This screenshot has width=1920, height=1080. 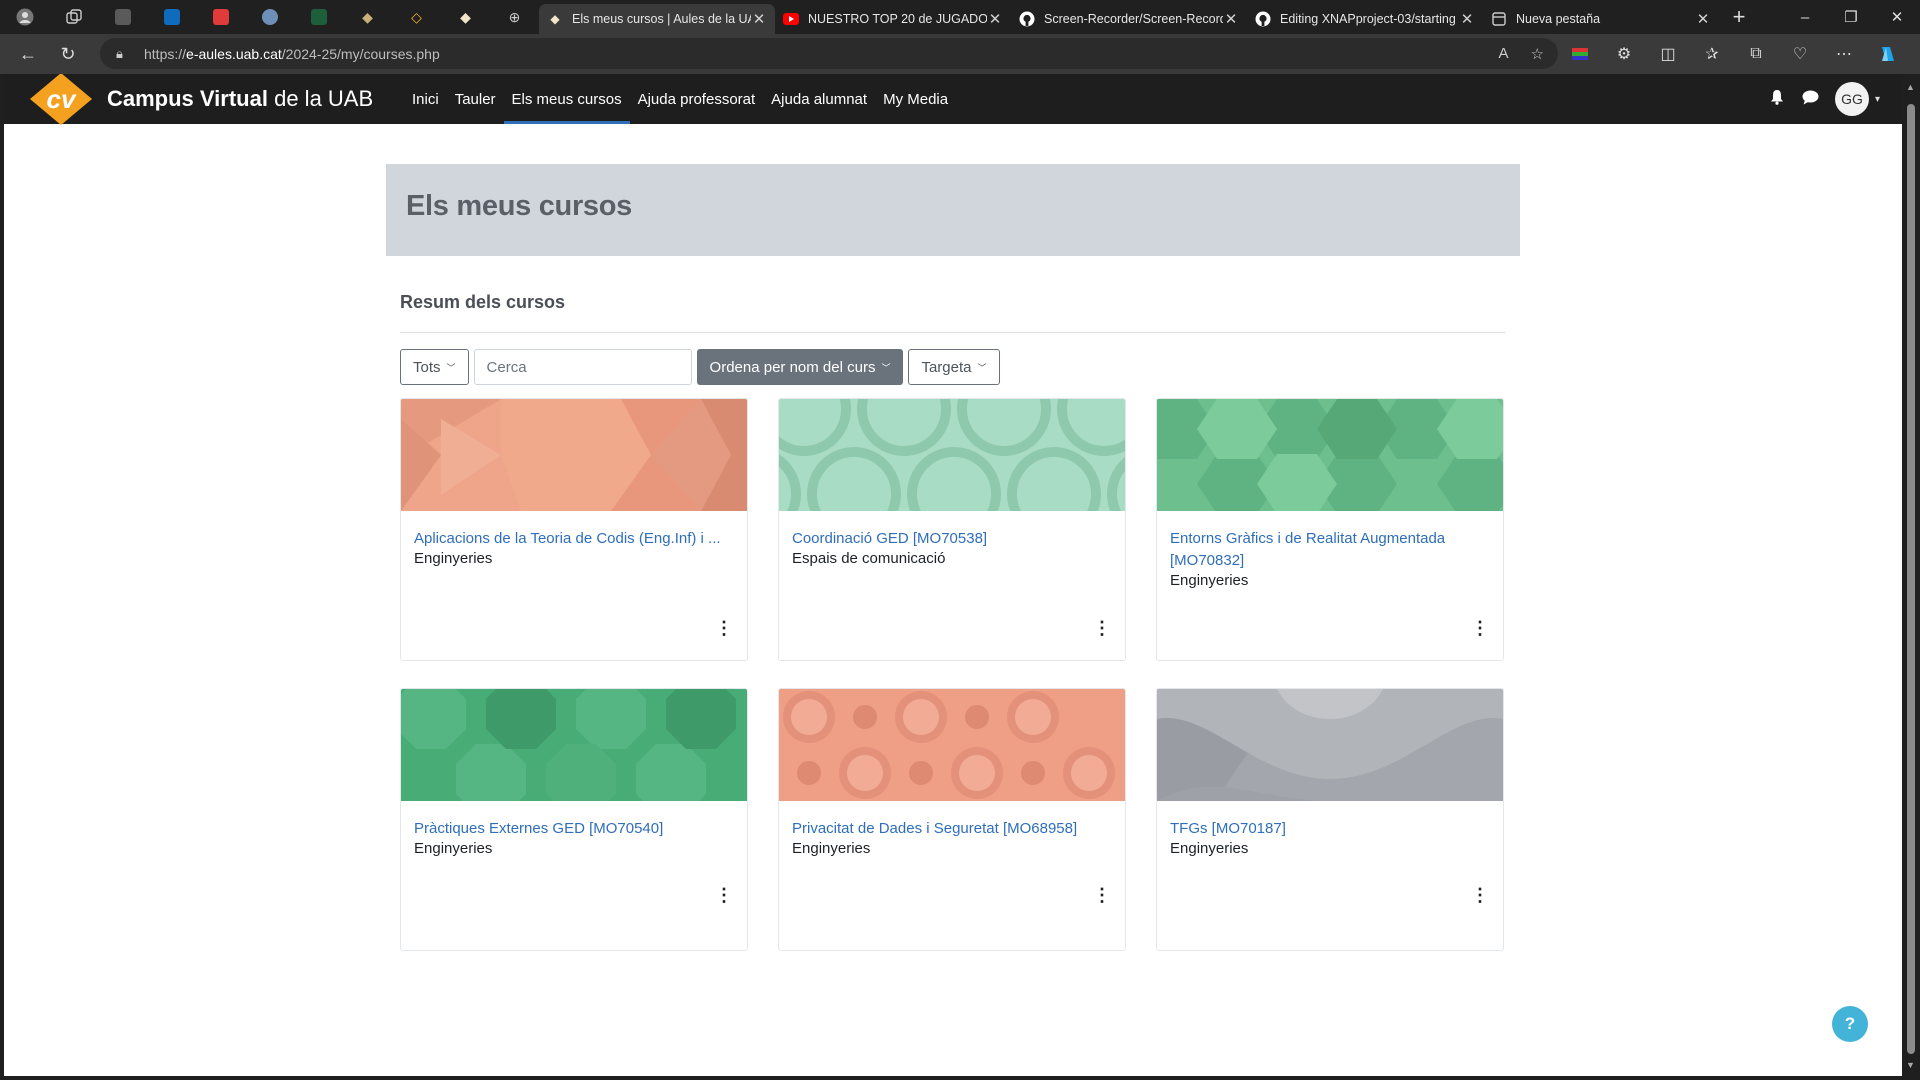 What do you see at coordinates (1800, 54) in the screenshot?
I see `browser-essentials-icon: ♡` at bounding box center [1800, 54].